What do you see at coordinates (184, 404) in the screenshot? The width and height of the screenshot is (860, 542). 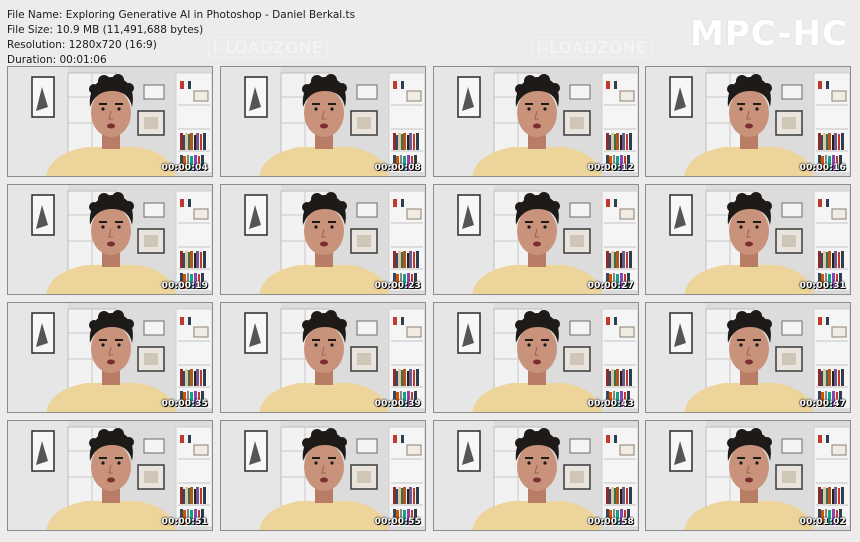 I see `thumbnail-timestamp: 00:00:35` at bounding box center [184, 404].